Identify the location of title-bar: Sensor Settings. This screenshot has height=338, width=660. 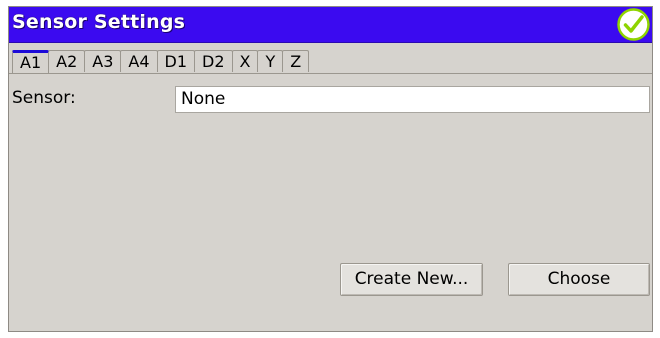
(330, 25).